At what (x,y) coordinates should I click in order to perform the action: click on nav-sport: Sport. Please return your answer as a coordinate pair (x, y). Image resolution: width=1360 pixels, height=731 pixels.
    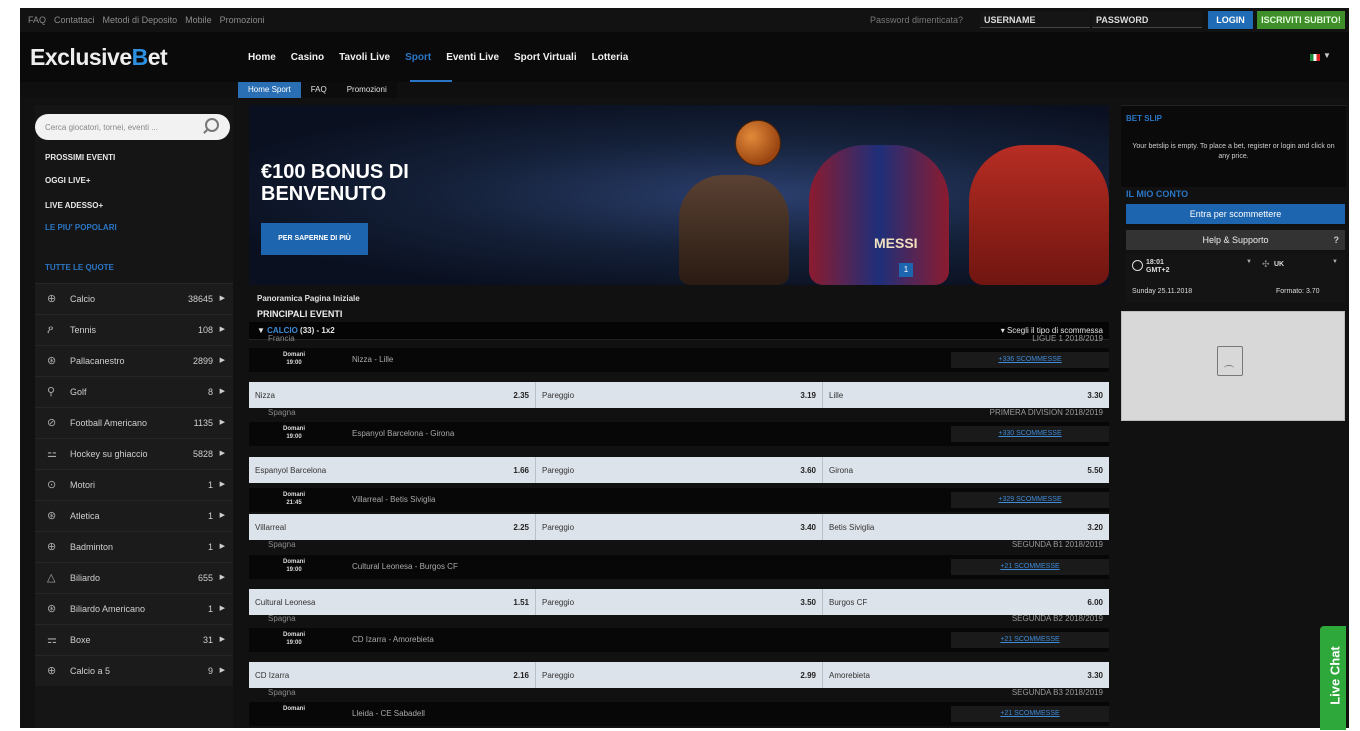
    Looking at the image, I should click on (418, 57).